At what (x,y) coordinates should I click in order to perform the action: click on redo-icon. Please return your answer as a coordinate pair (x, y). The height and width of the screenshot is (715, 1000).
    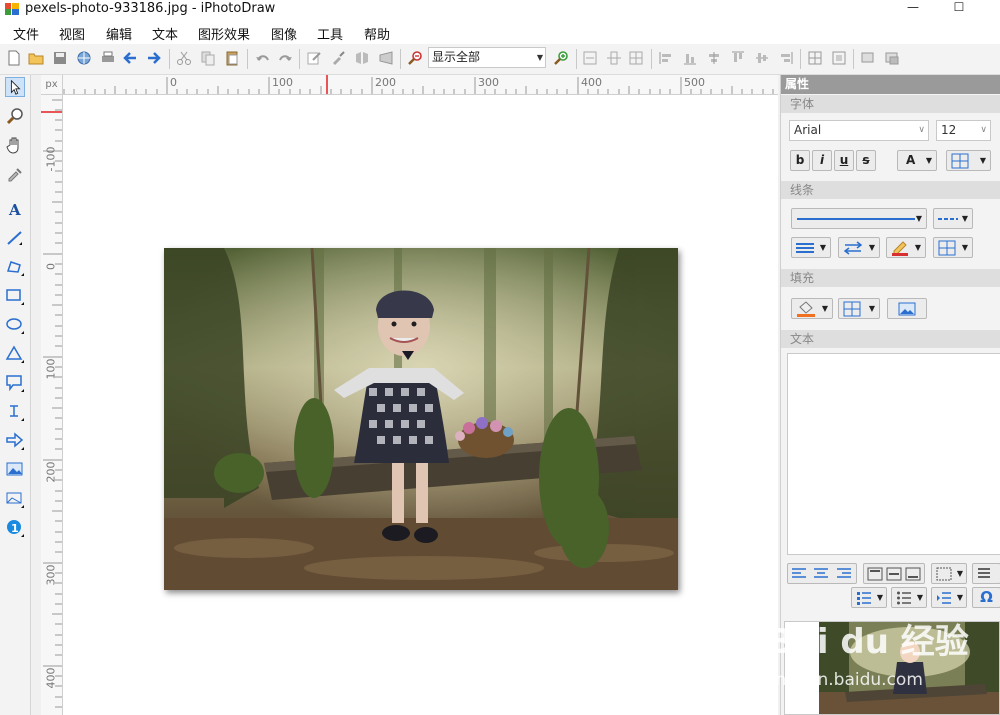
    Looking at the image, I should click on (286, 58).